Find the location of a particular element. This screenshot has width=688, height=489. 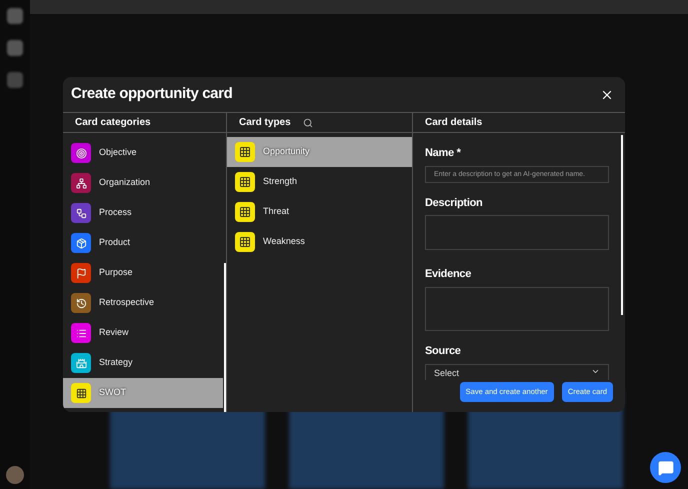

category-item: Strategy is located at coordinates (143, 363).